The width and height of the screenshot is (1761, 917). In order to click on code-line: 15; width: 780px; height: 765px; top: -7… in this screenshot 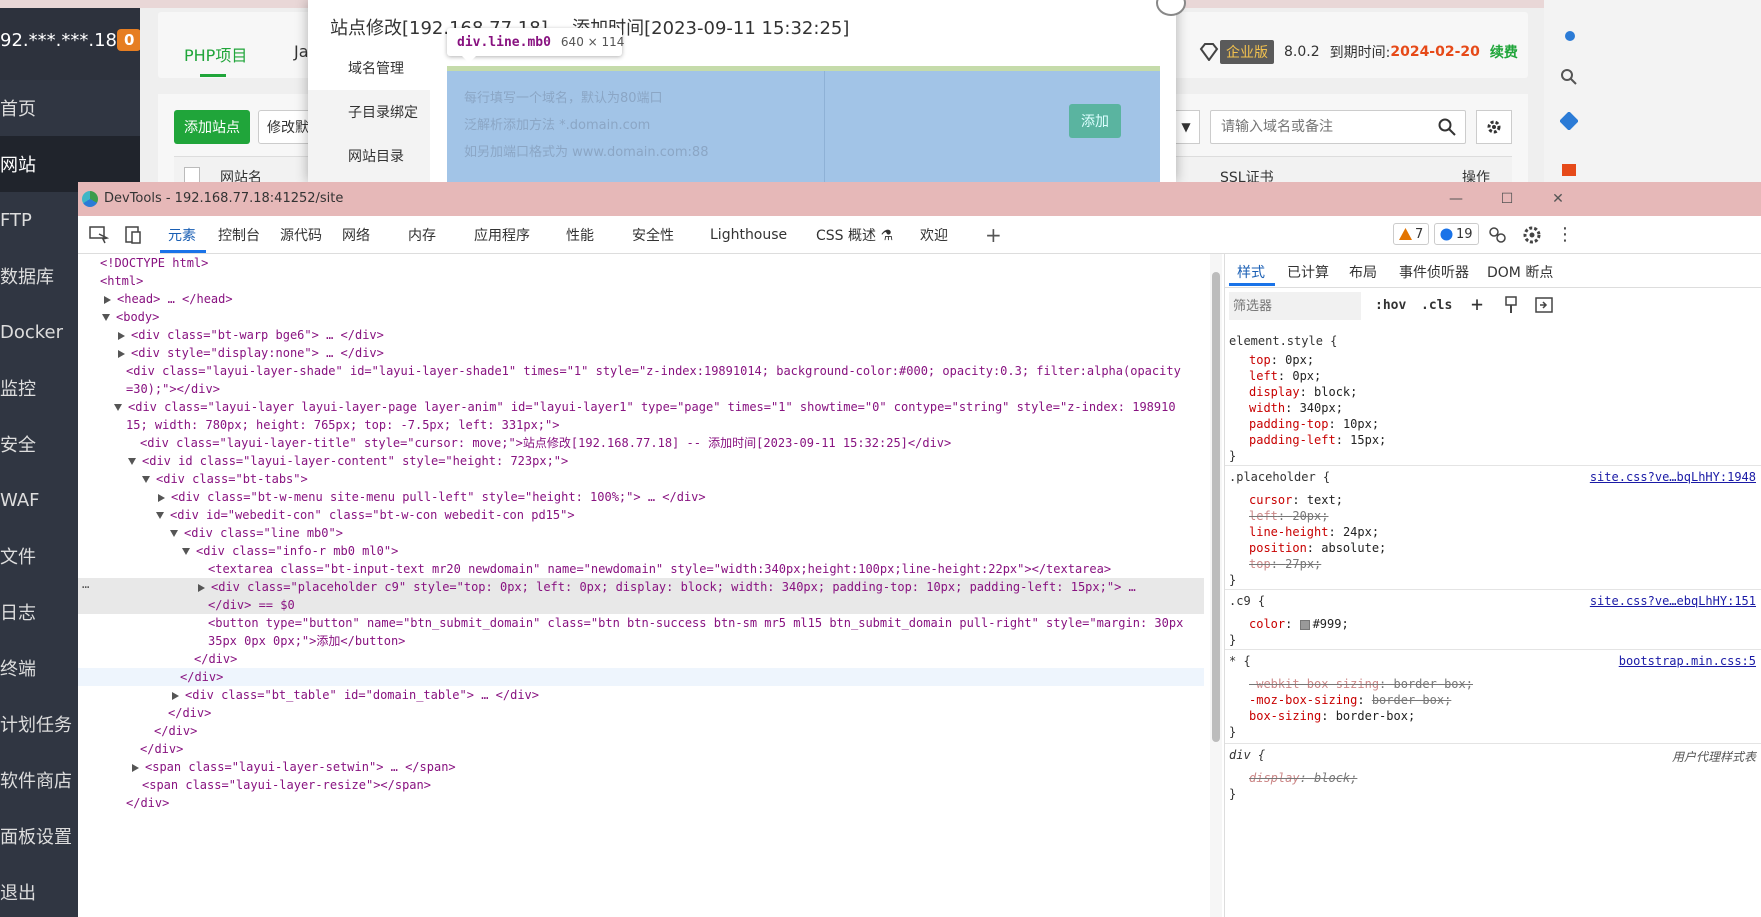, I will do `click(342, 425)`.